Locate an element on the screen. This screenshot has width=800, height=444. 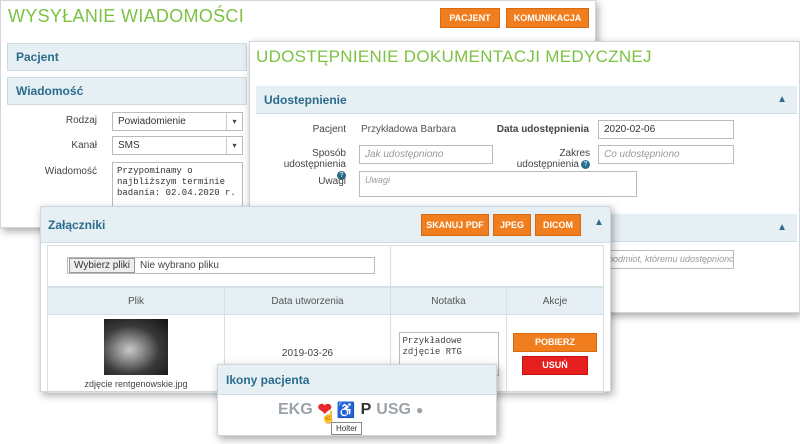
share-notes-label: Uwagi is located at coordinates (332, 181).